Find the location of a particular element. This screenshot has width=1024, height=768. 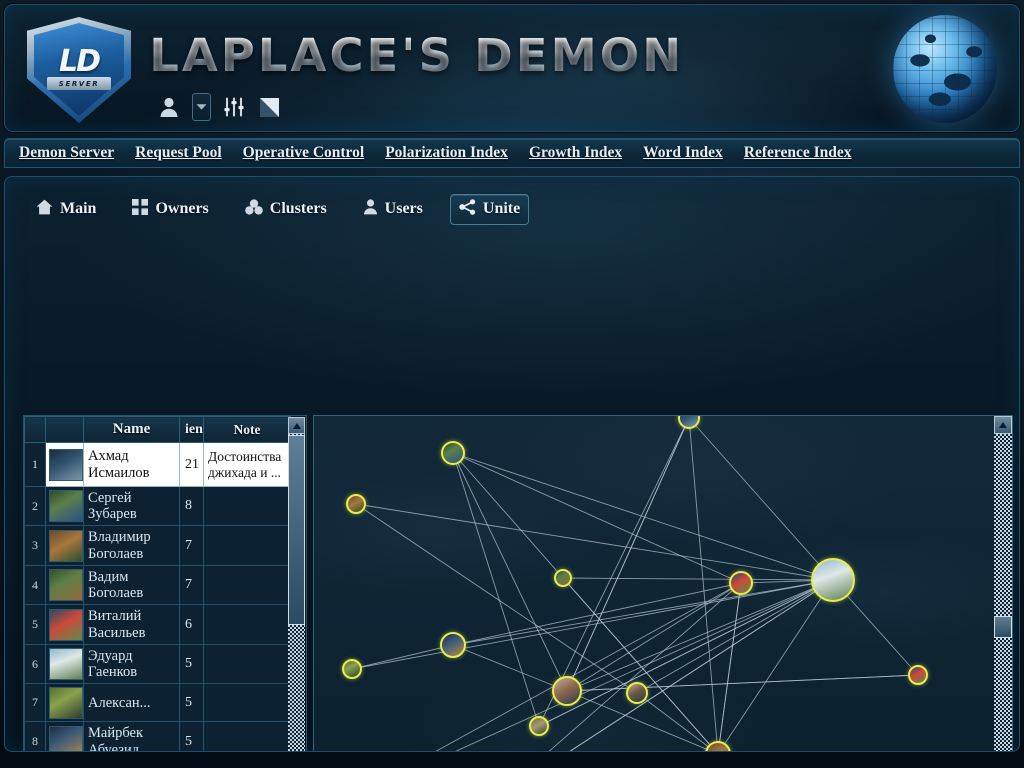

row-name: Владимир Боголаев is located at coordinates (131, 545).